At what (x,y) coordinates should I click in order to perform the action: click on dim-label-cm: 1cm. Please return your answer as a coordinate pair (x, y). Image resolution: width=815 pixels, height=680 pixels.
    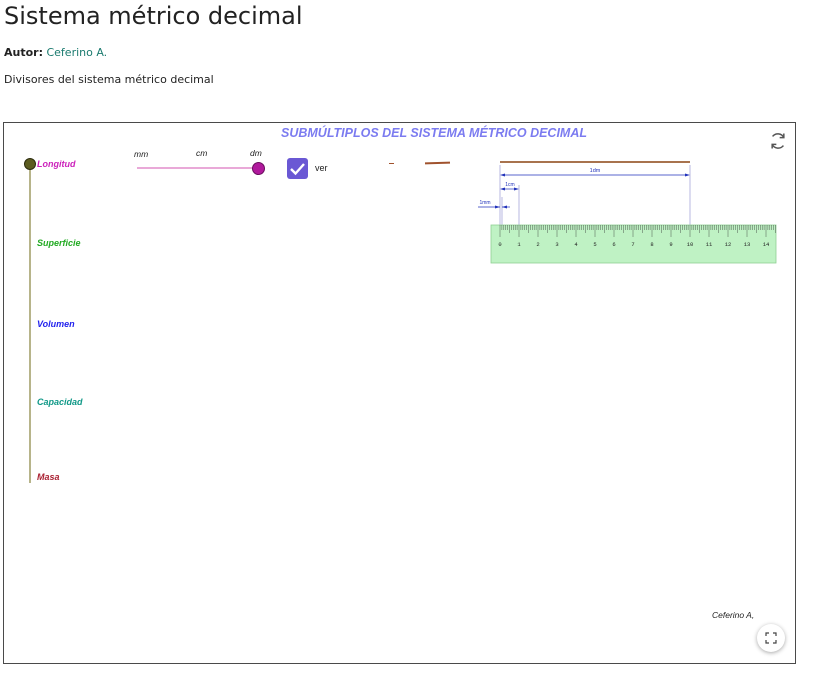
    Looking at the image, I should click on (509, 185).